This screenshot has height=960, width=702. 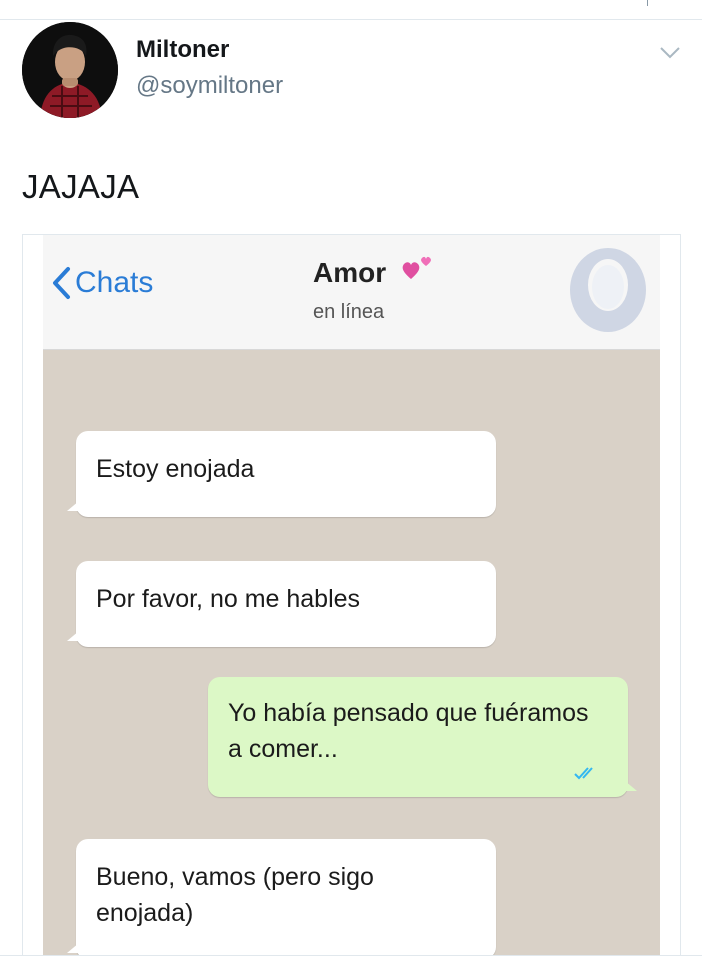 What do you see at coordinates (349, 312) in the screenshot?
I see `online-status: en línea` at bounding box center [349, 312].